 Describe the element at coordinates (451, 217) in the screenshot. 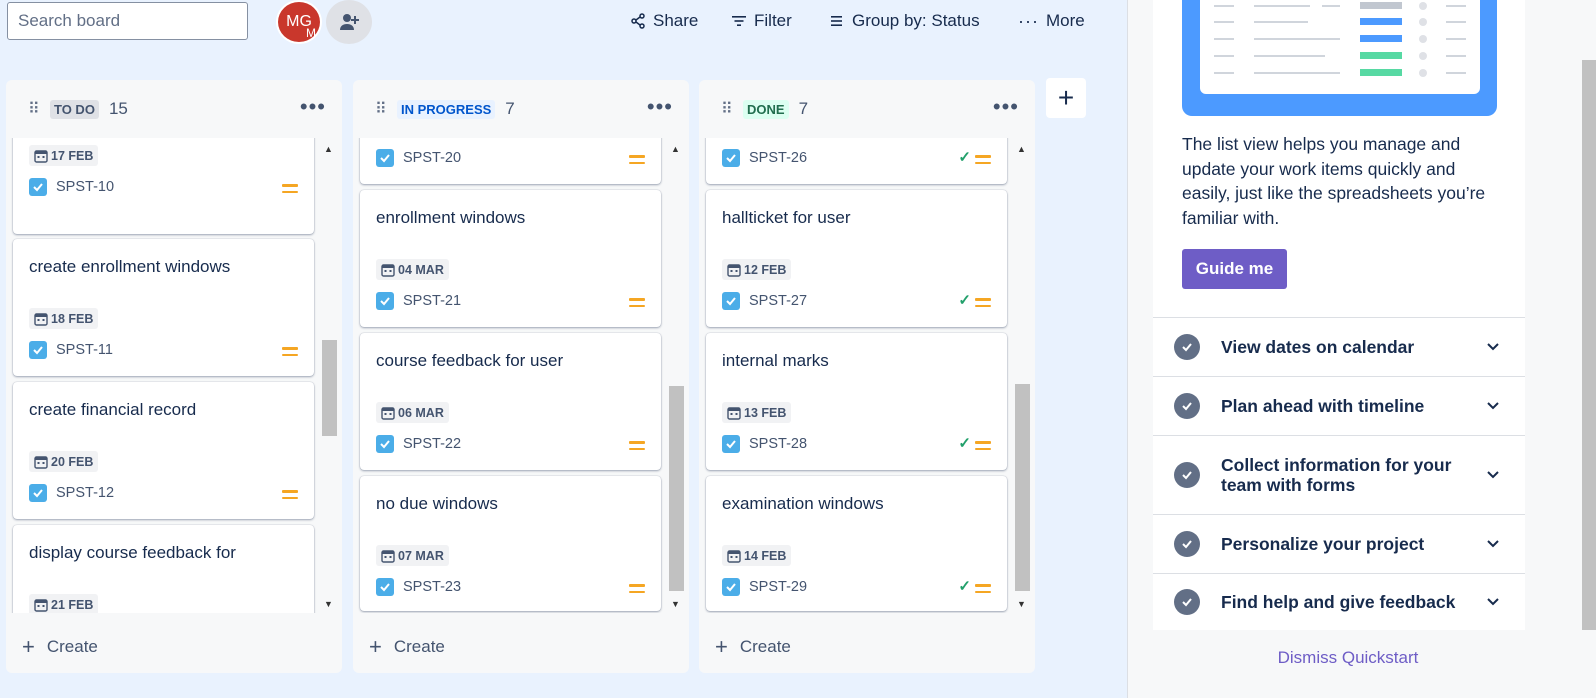

I see `card-title: enrollment windows` at that location.